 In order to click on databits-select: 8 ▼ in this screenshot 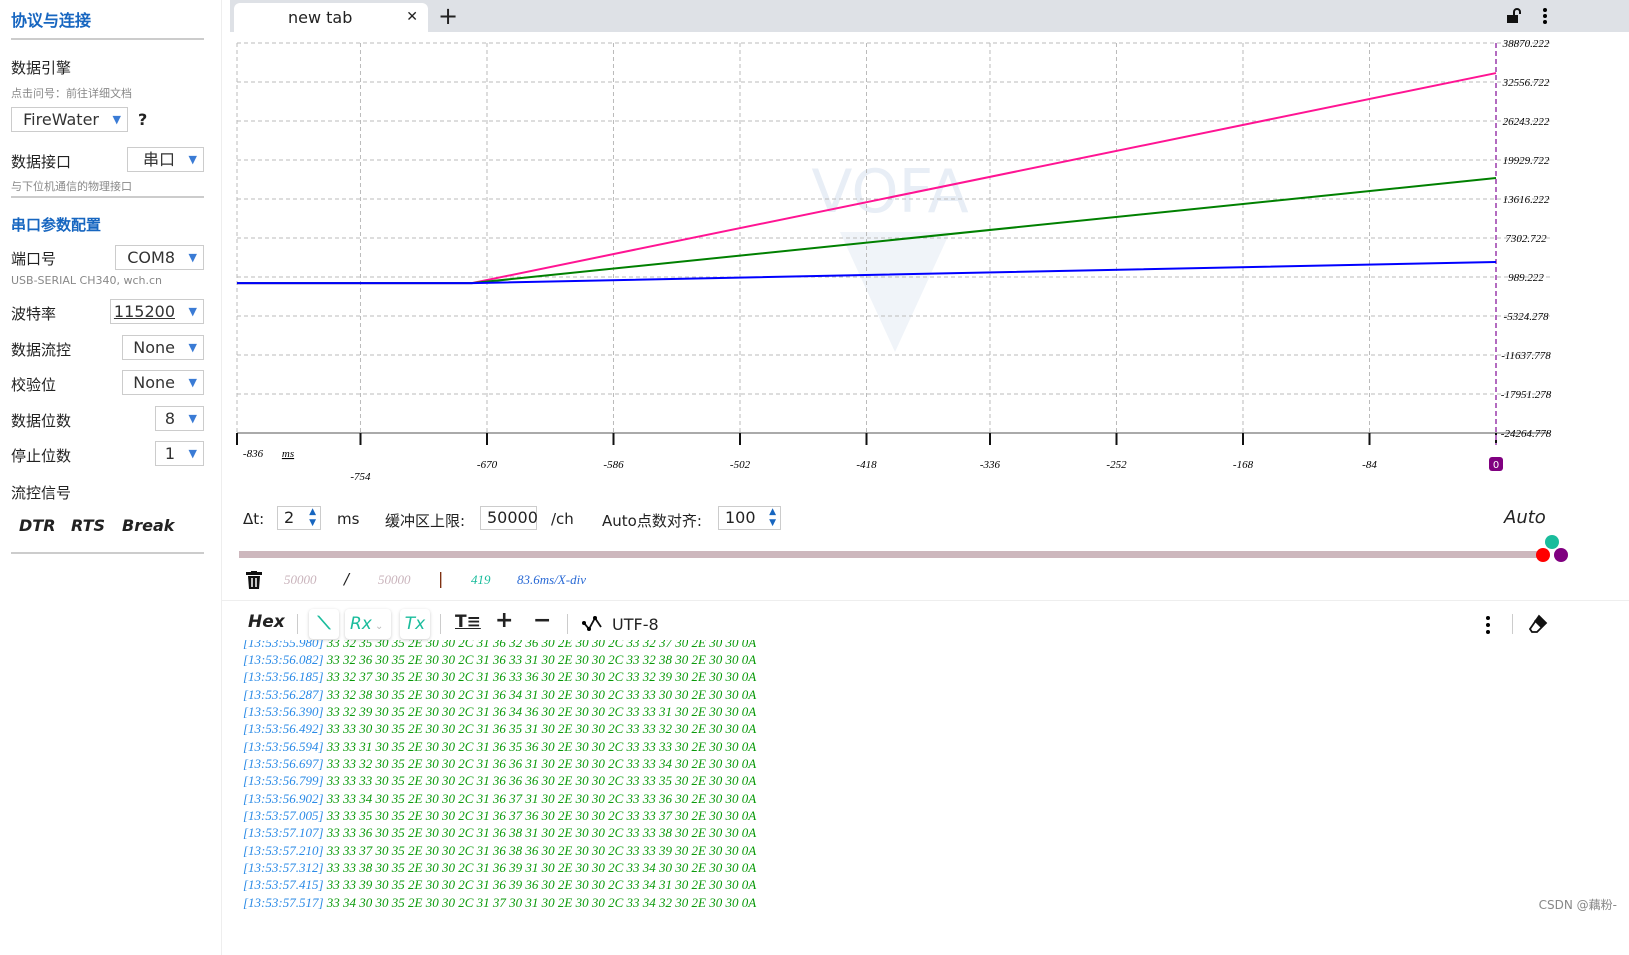, I will do `click(179, 418)`.